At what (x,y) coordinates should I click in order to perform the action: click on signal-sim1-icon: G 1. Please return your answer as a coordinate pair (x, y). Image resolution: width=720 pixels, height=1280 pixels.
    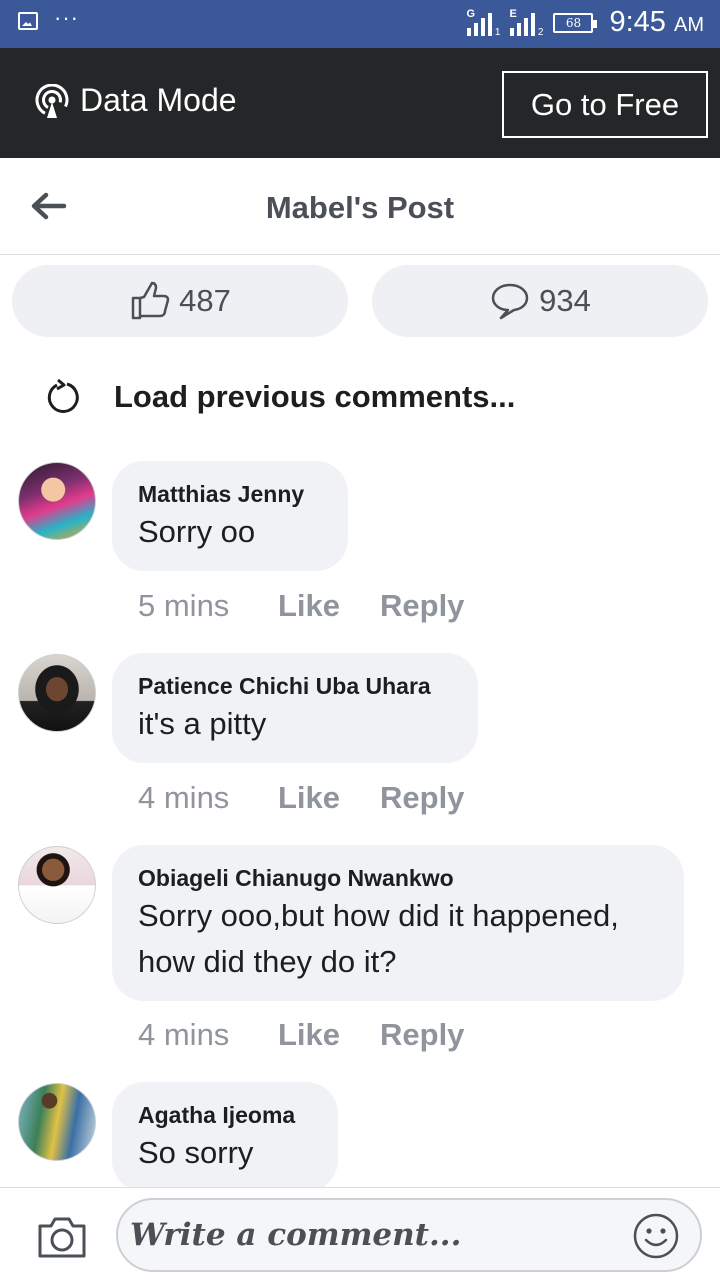
    Looking at the image, I should click on (483, 22).